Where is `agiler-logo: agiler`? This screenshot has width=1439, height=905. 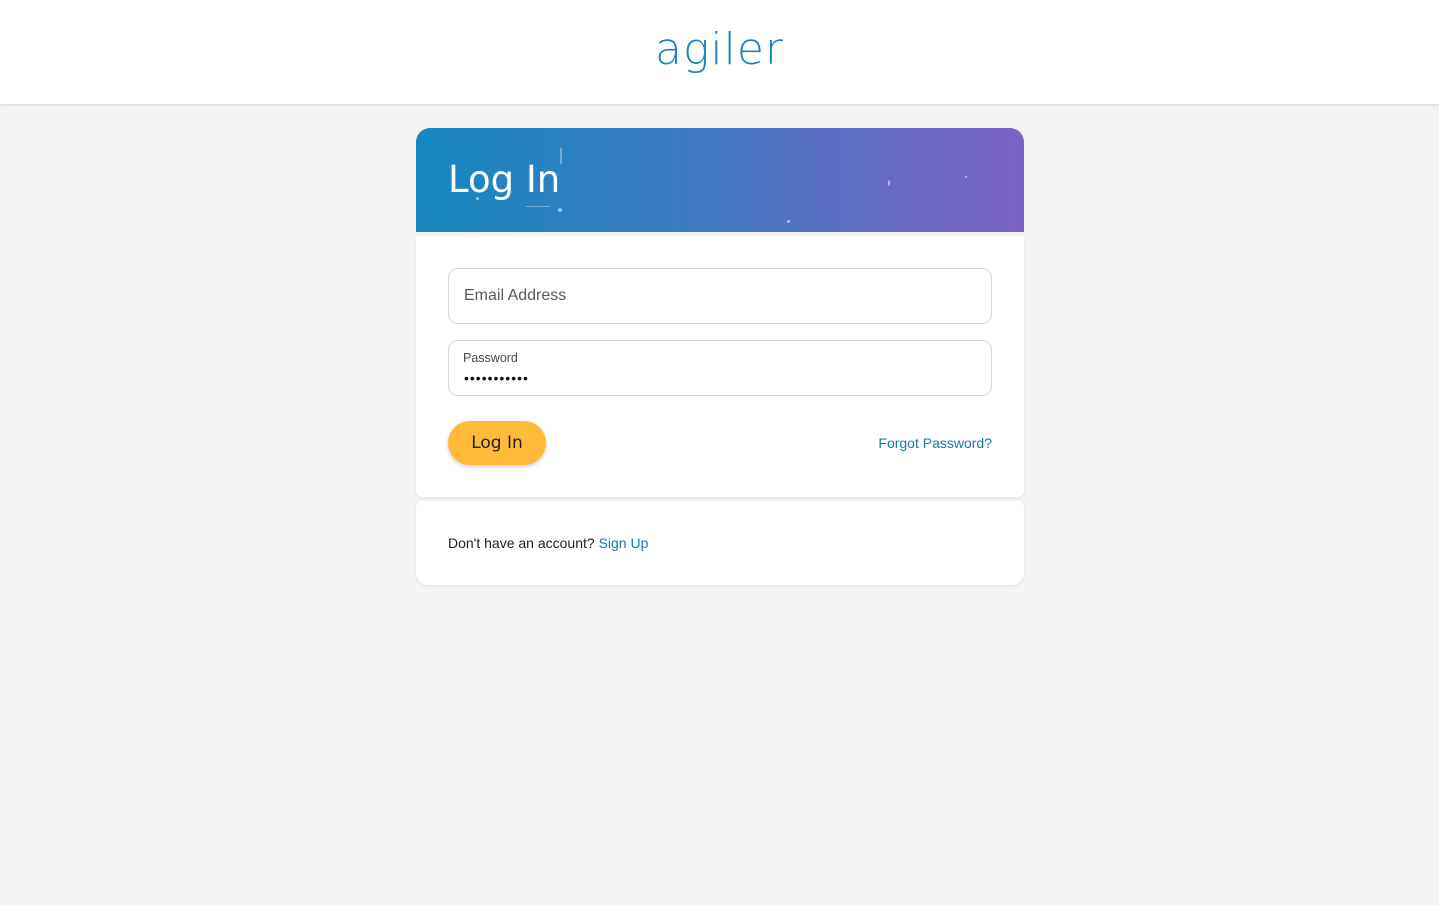
agiler-logo: agiler is located at coordinates (719, 50).